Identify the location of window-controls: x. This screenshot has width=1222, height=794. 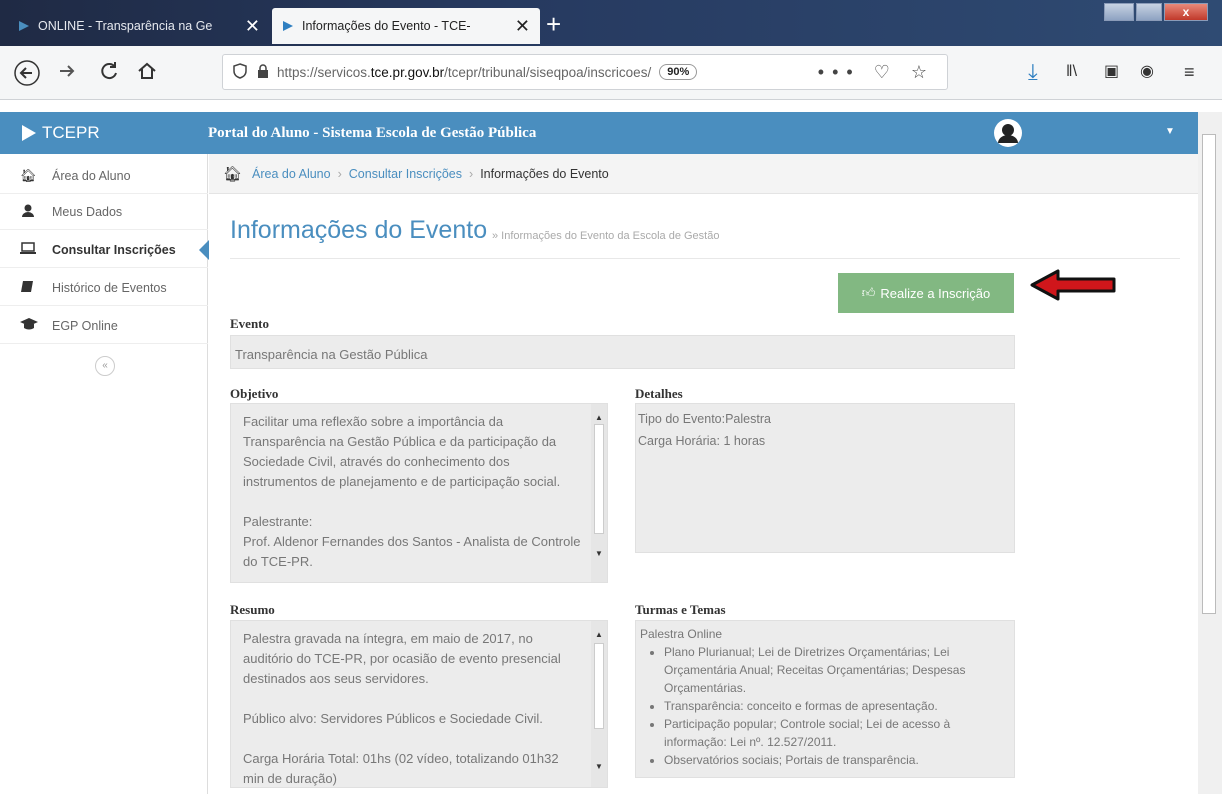
(1156, 12).